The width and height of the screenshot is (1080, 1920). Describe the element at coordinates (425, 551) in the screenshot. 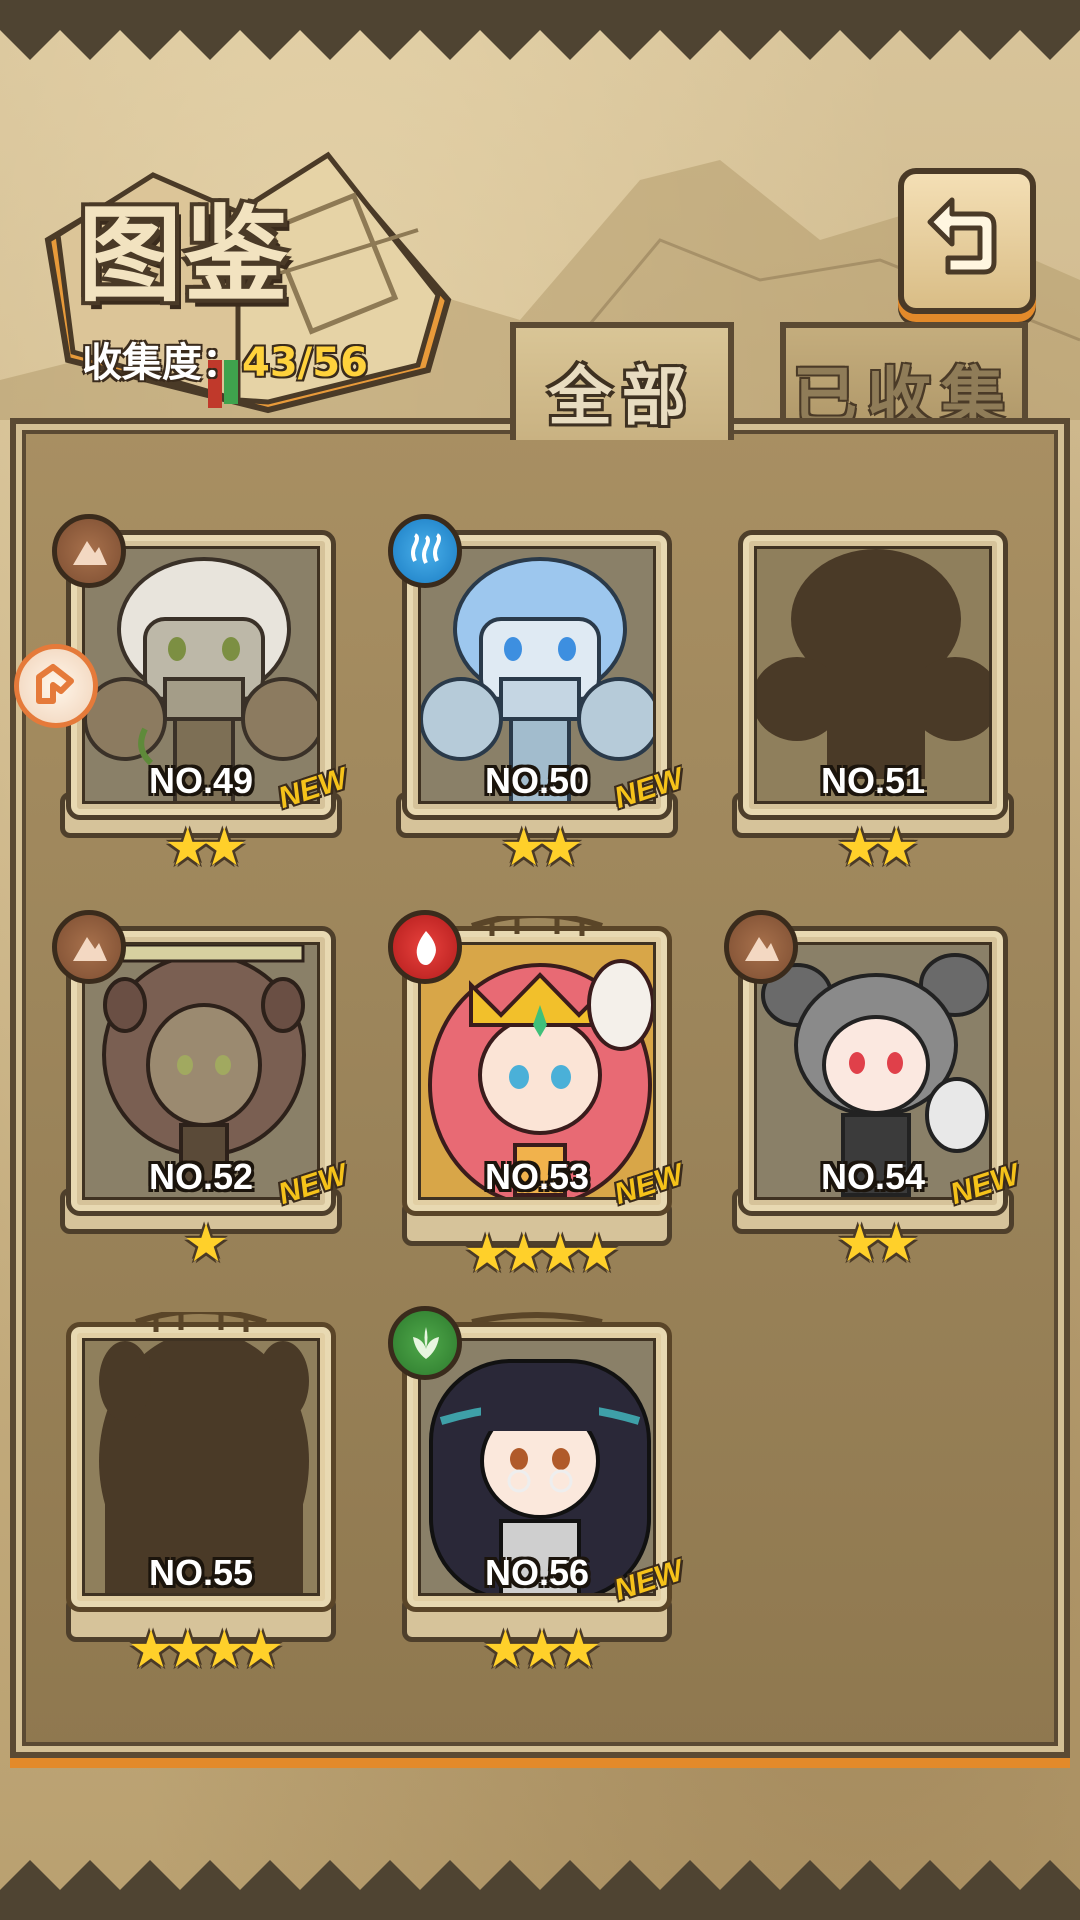

I see `water-element-icon` at that location.